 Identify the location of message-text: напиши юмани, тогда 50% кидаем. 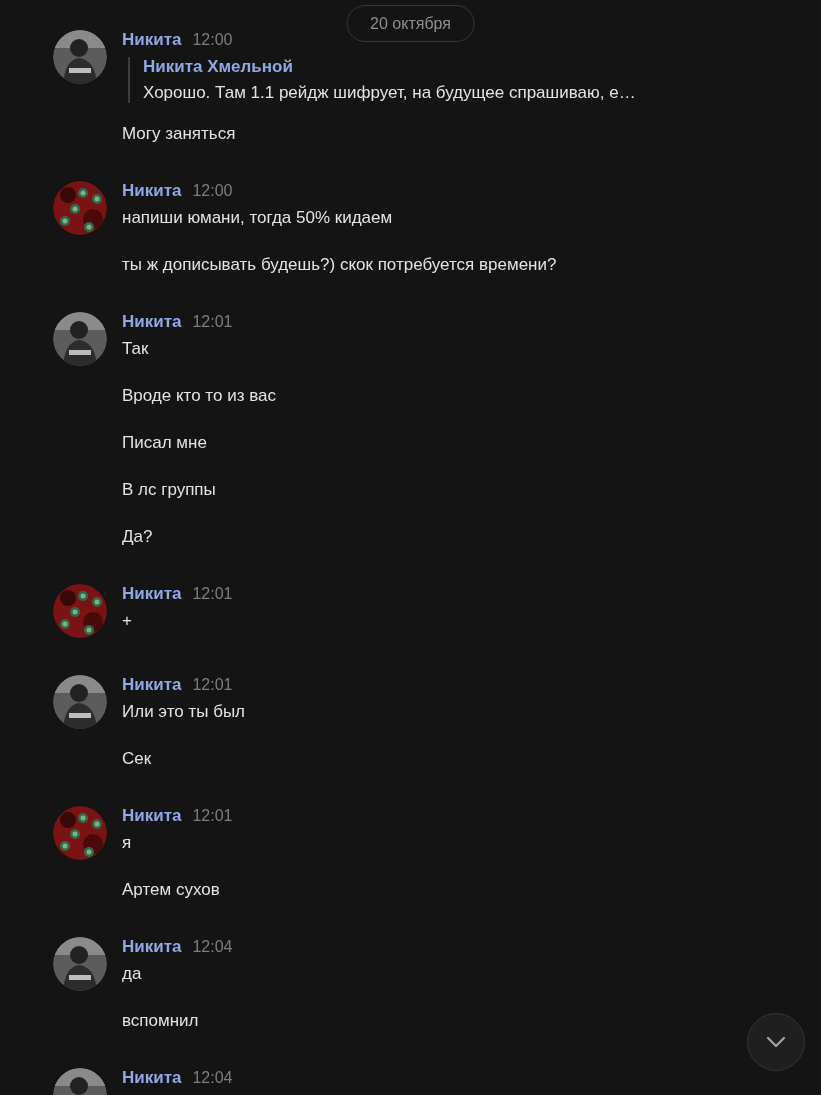
(258, 218).